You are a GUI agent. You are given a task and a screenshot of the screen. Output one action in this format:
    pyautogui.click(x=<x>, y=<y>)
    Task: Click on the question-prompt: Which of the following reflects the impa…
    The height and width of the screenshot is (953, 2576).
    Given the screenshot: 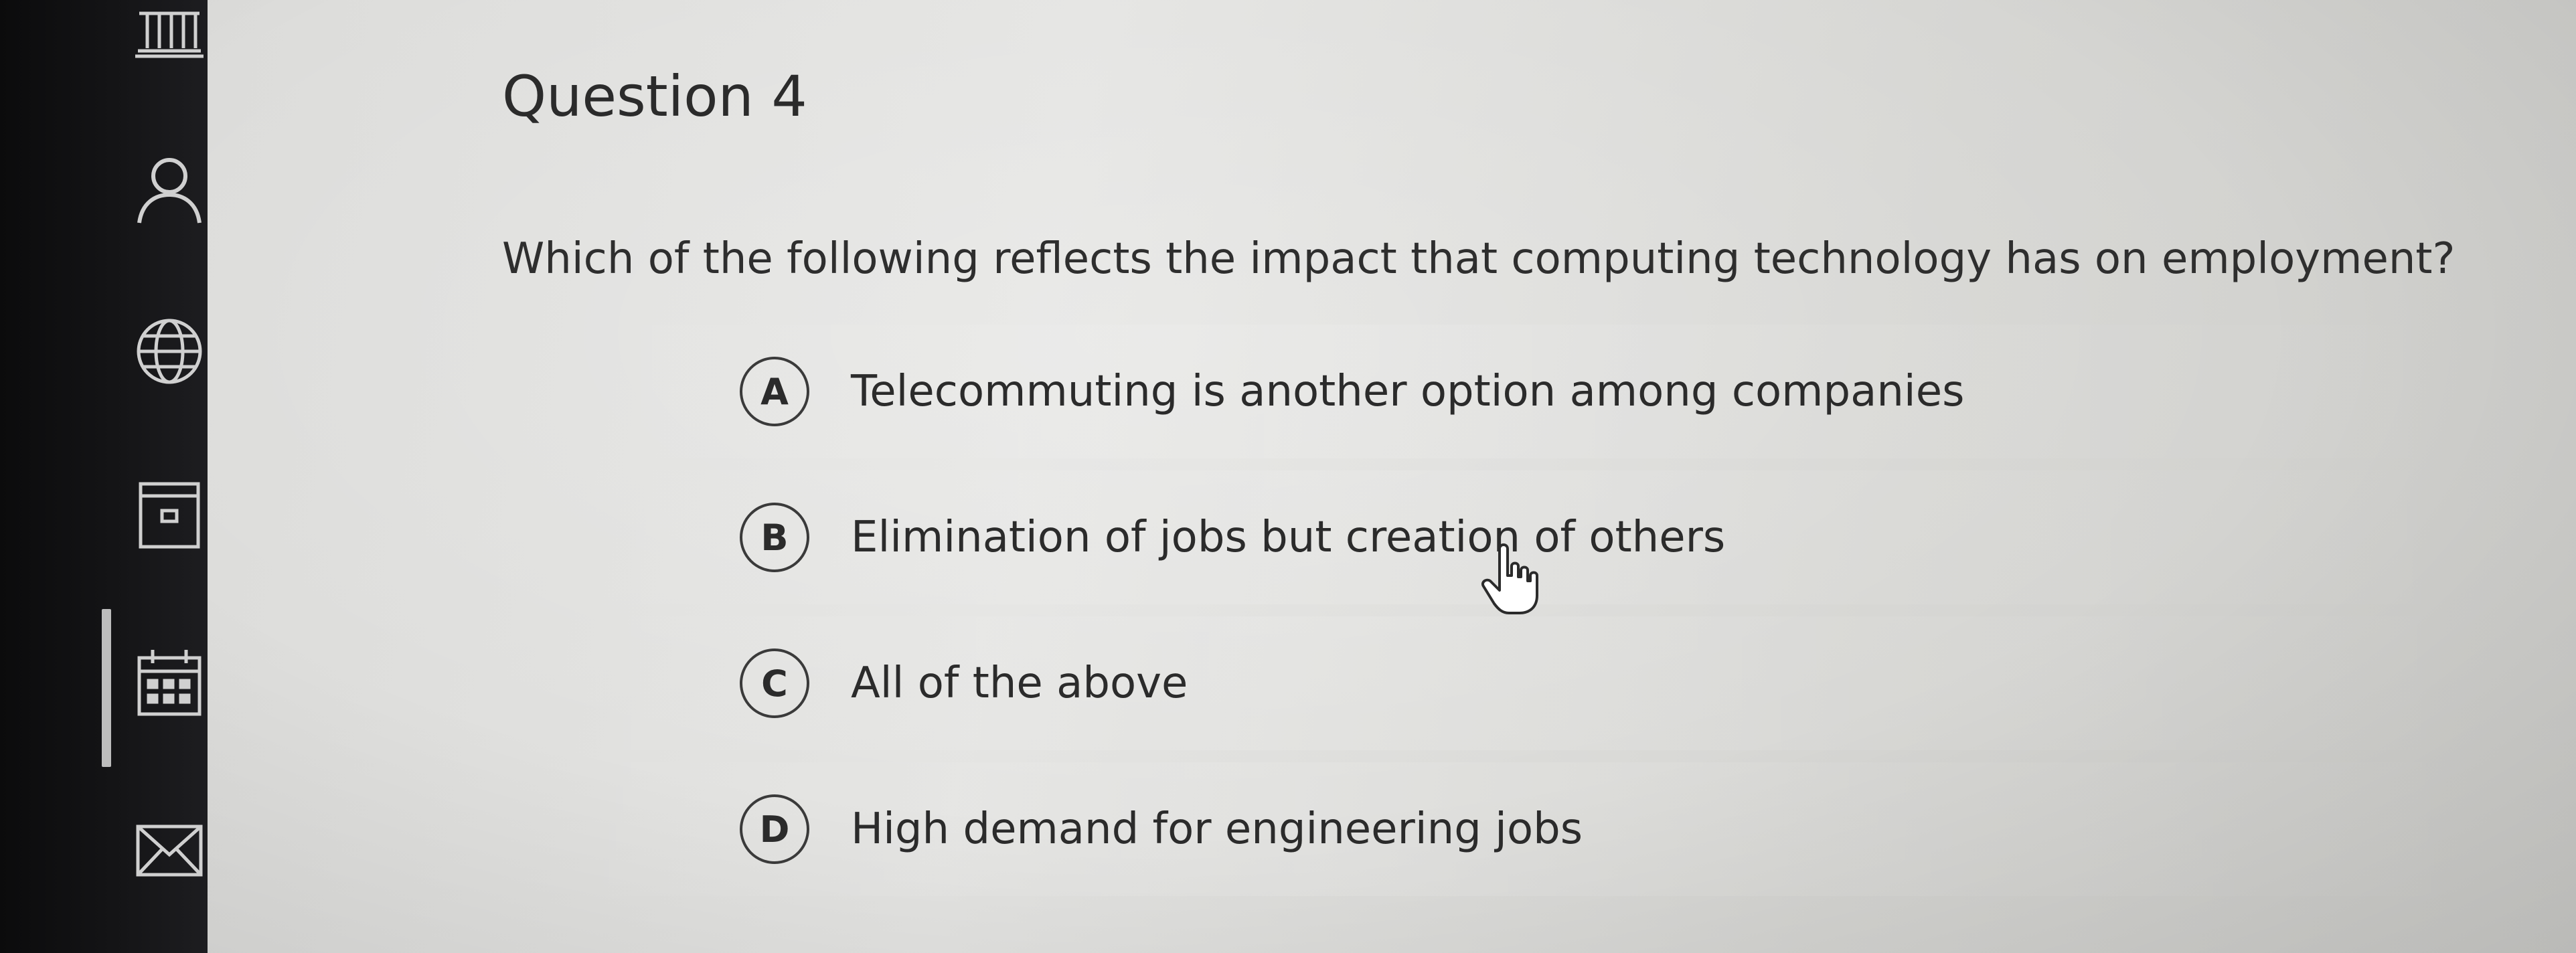 What is the action you would take?
    pyautogui.click(x=1479, y=259)
    